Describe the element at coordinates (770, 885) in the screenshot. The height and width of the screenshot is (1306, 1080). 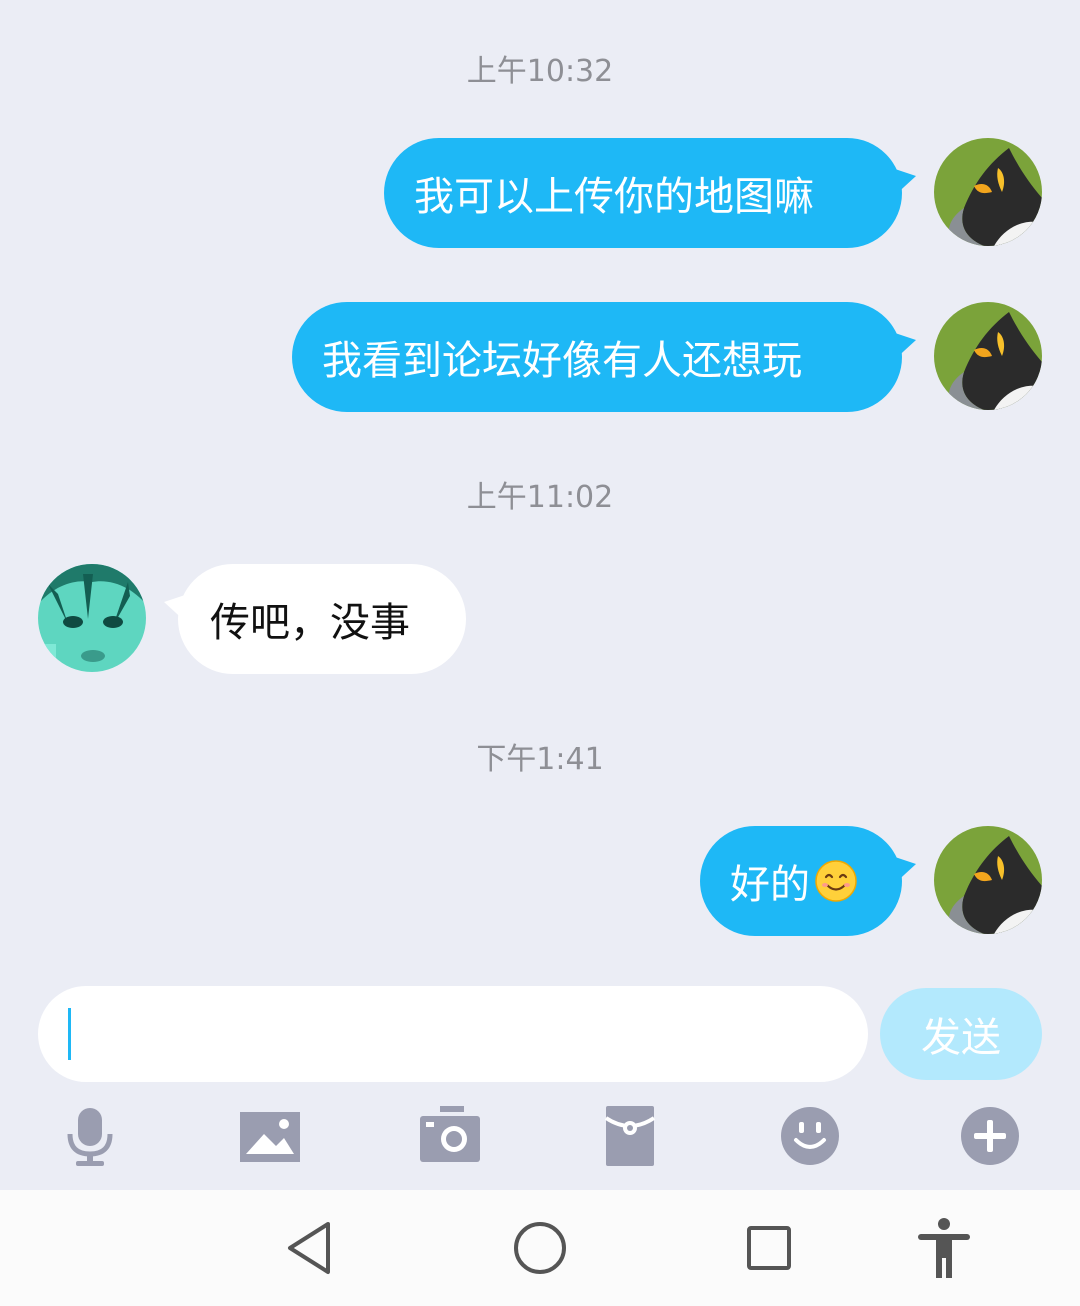
I see `message-text: 好的` at that location.